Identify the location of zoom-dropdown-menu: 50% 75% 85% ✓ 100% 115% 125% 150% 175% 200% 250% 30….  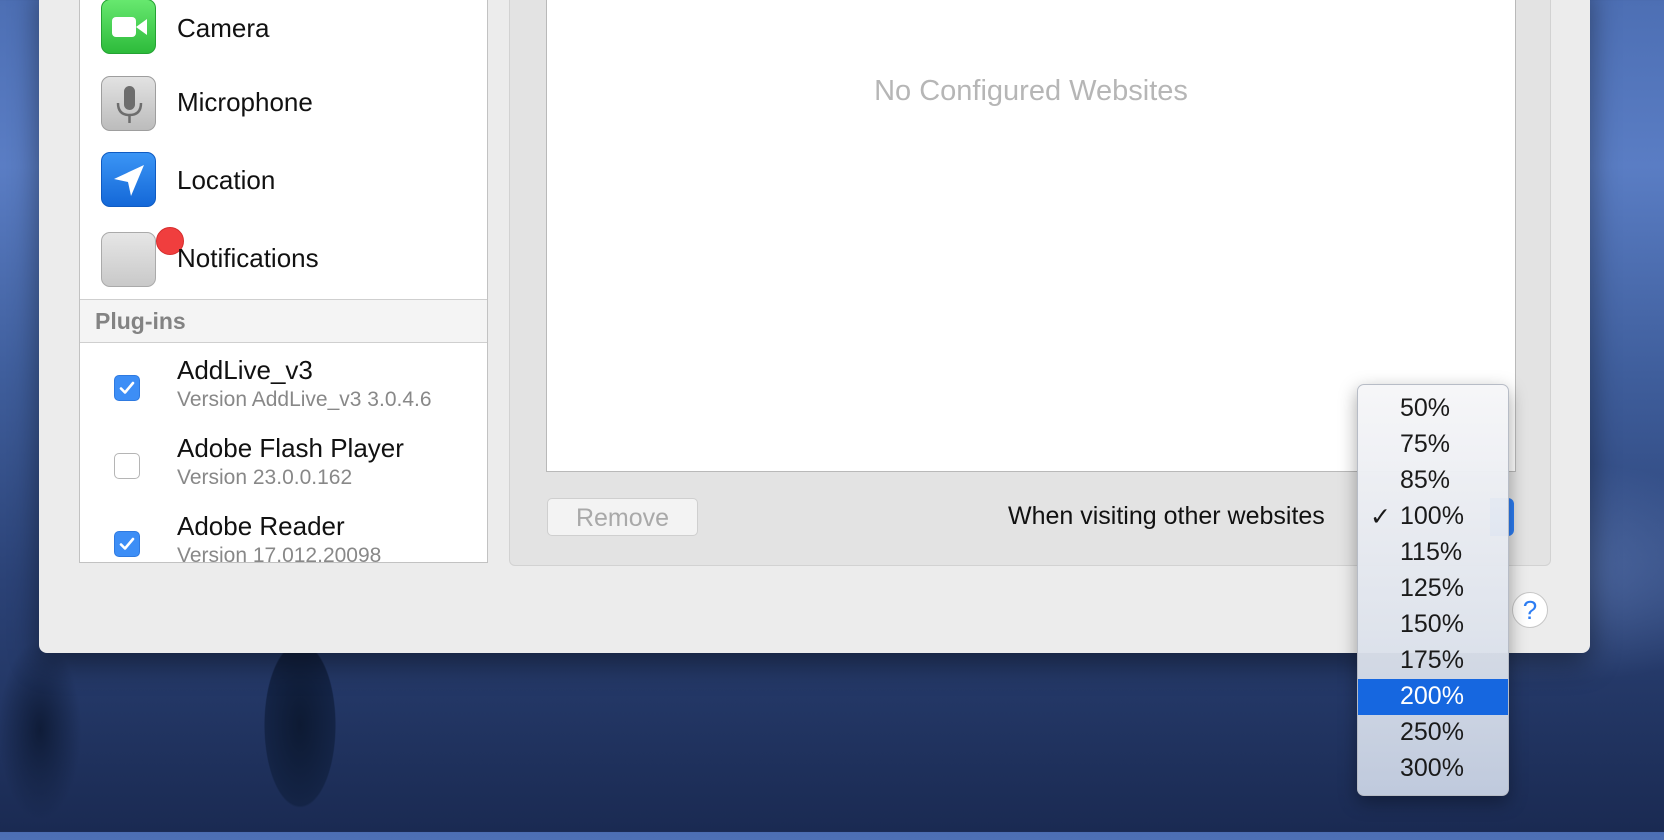
(1433, 590).